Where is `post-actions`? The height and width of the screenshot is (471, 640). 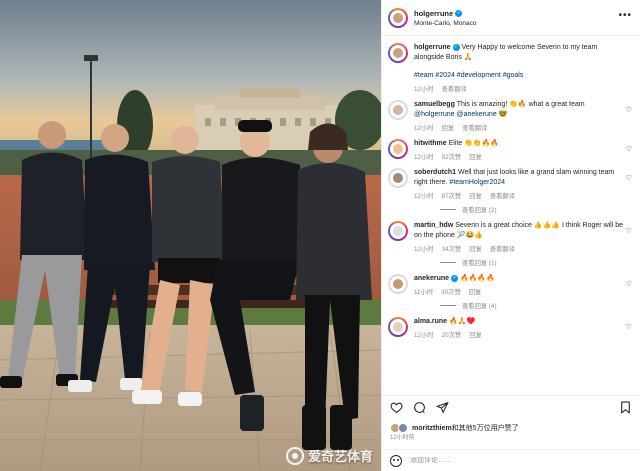 post-actions is located at coordinates (511, 407).